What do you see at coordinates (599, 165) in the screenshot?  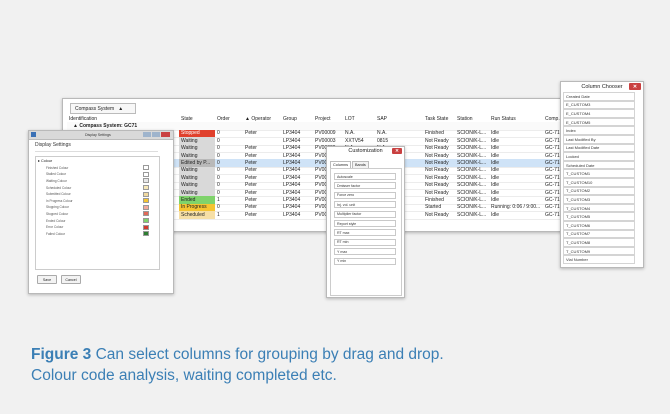 I see `column-chooser-item: Scheduled Date` at bounding box center [599, 165].